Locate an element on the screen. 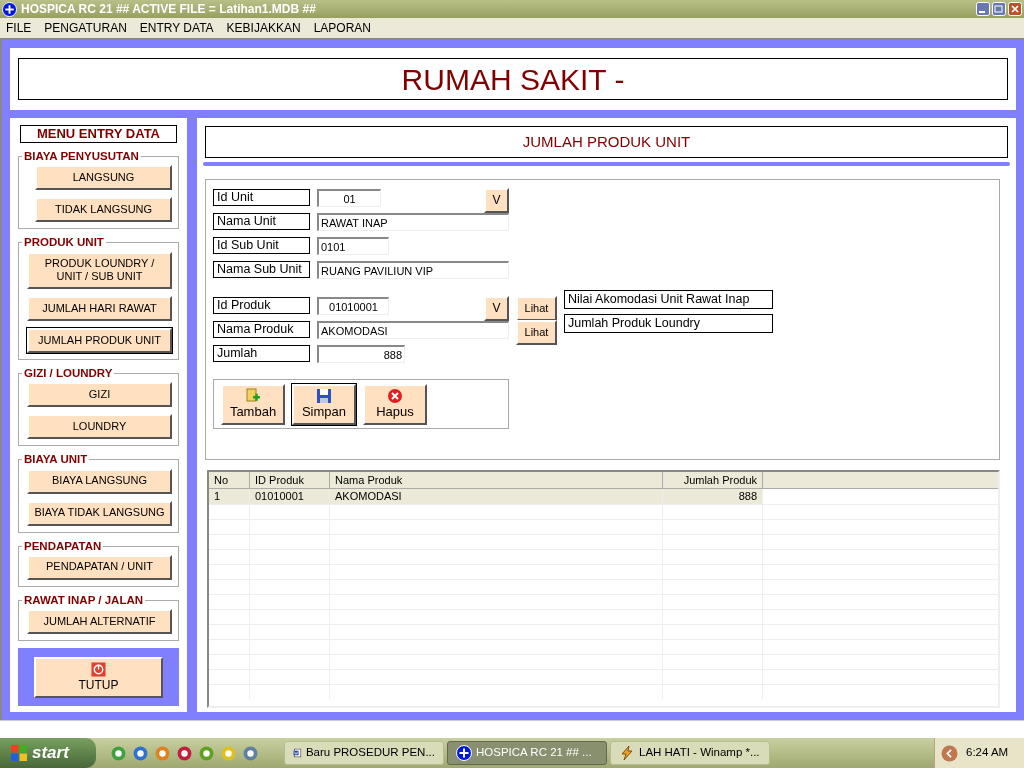 The image size is (1024, 768). delete-icon is located at coordinates (395, 395).